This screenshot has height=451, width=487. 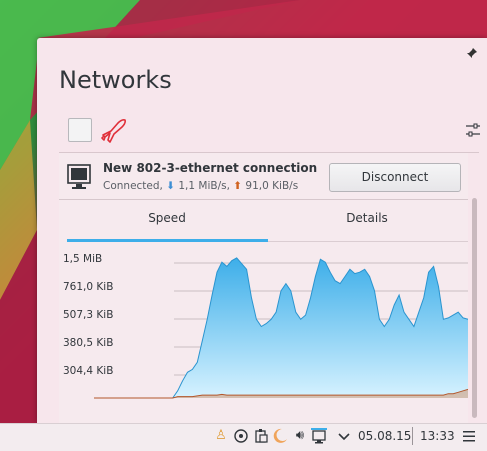 What do you see at coordinates (135, 186) in the screenshot?
I see `status-label: Connected,` at bounding box center [135, 186].